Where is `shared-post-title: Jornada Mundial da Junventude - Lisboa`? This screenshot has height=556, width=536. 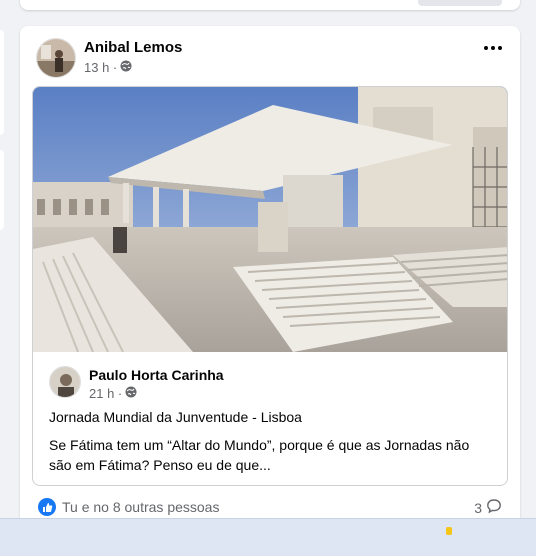
shared-post-title: Jornada Mundial da Junventude - Lisboa is located at coordinates (175, 417).